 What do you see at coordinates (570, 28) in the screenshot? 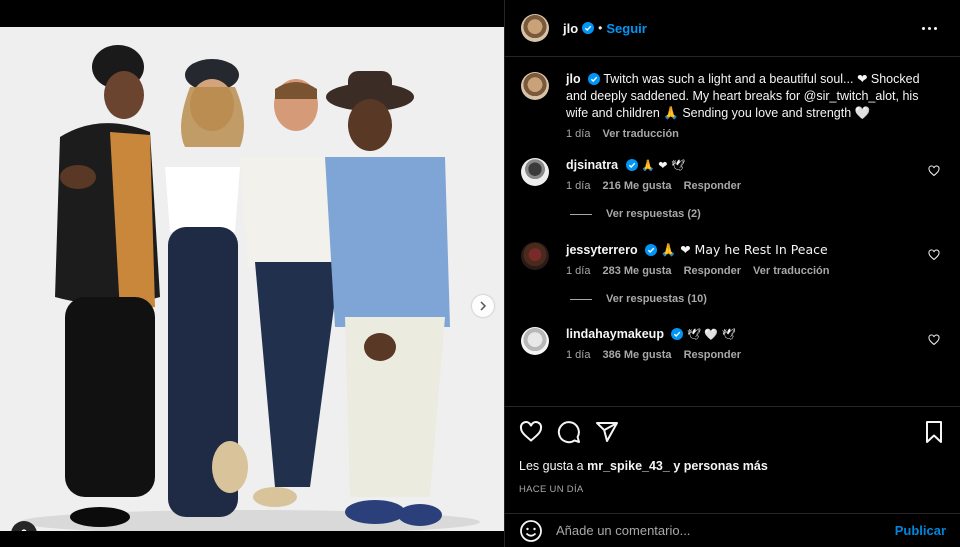
I see `author-username: jlo` at bounding box center [570, 28].